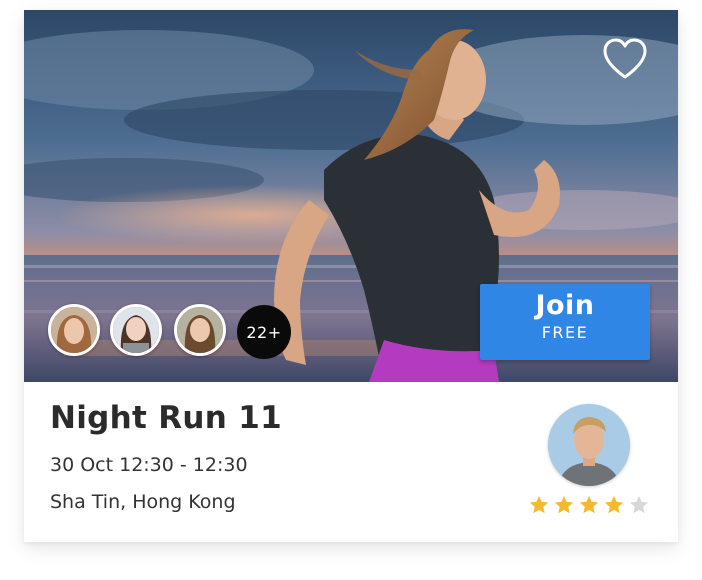 The width and height of the screenshot is (702, 580). Describe the element at coordinates (264, 332) in the screenshot. I see `more-attendees-badge: 22+` at that location.